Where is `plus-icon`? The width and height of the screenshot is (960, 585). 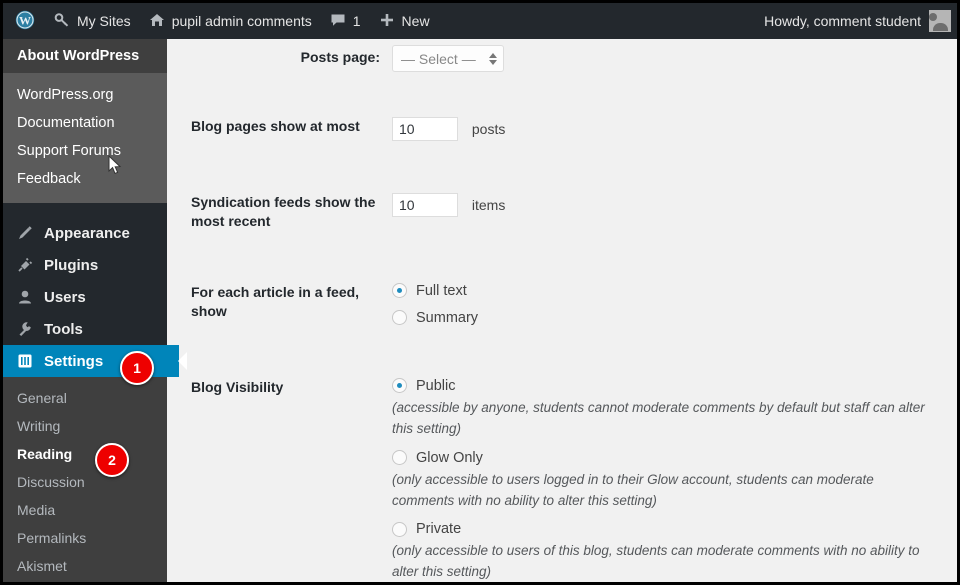 plus-icon is located at coordinates (387, 21).